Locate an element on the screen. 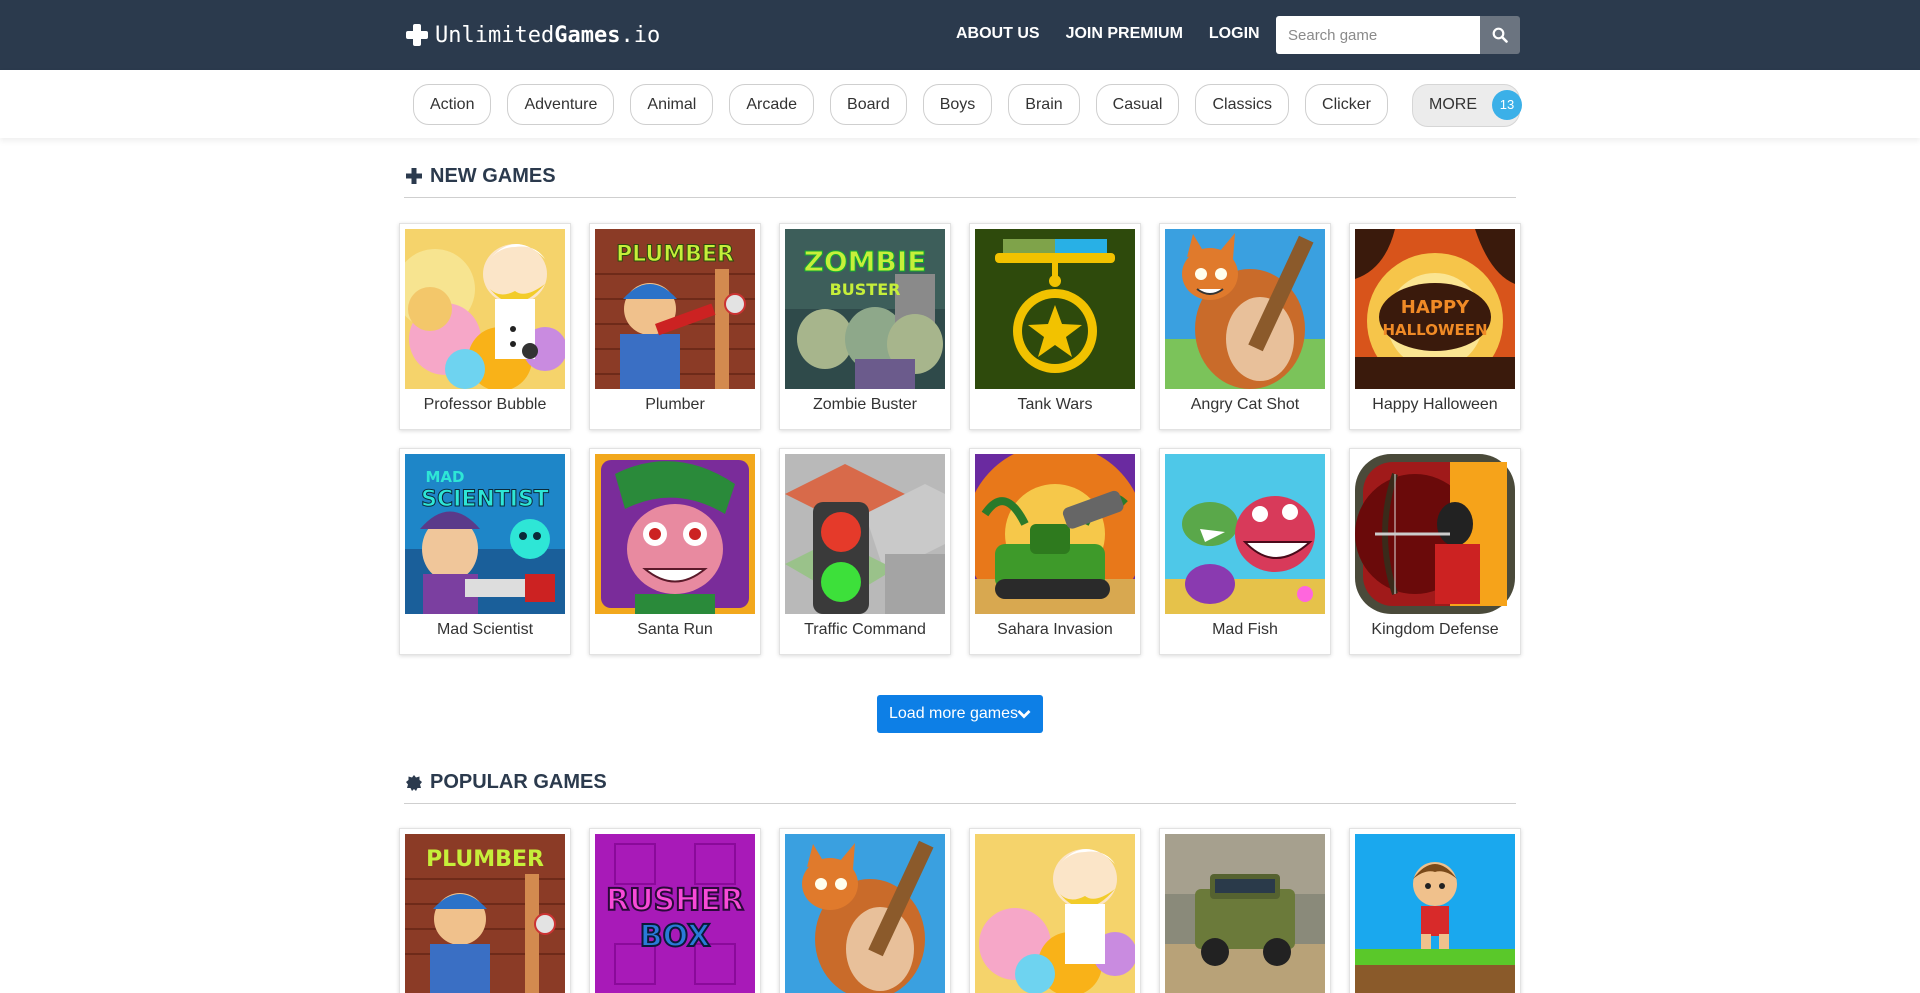 This screenshot has width=1920, height=993. game-card-santa-run: Santa Run is located at coordinates (675, 551).